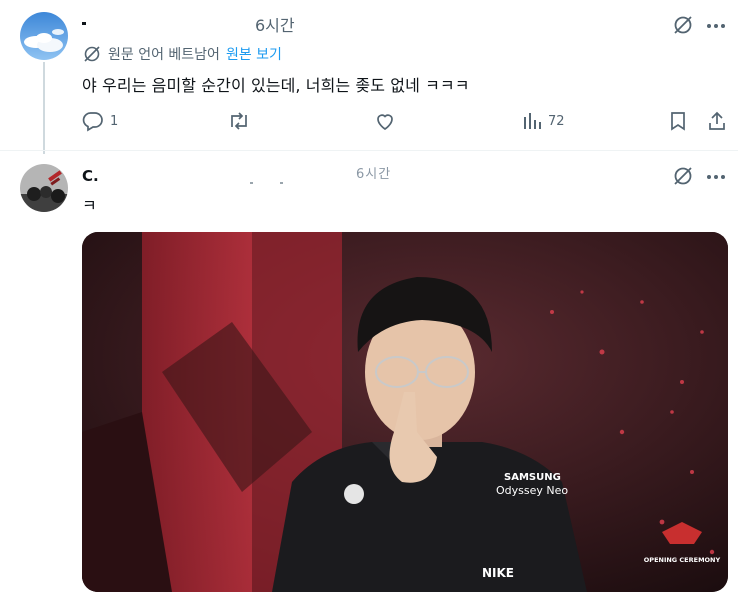  I want to click on share-icon, so click(717, 121).